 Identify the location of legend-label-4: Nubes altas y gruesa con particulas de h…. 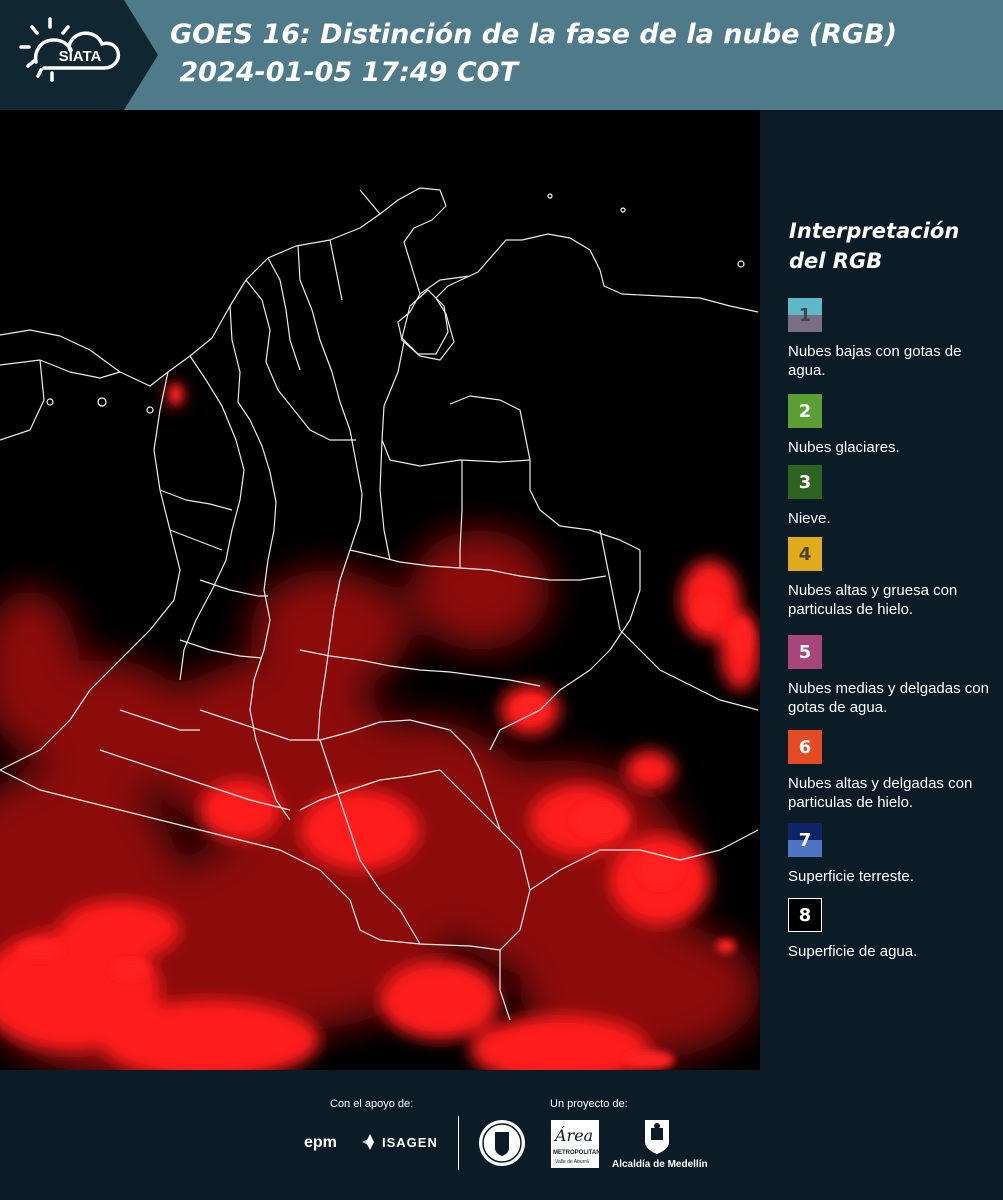
(873, 600).